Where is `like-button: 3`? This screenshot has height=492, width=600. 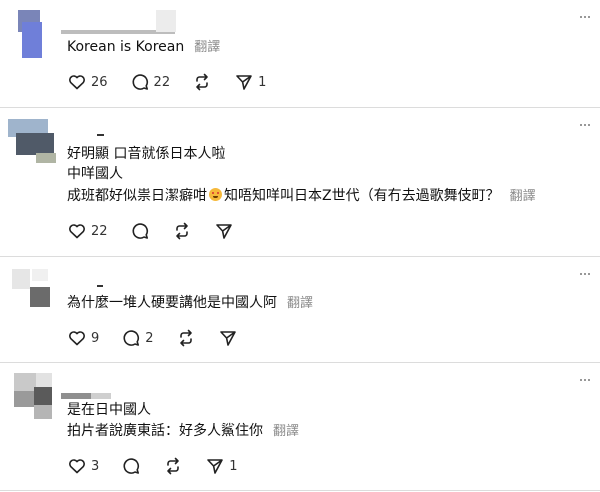
like-button: 3 is located at coordinates (83, 466).